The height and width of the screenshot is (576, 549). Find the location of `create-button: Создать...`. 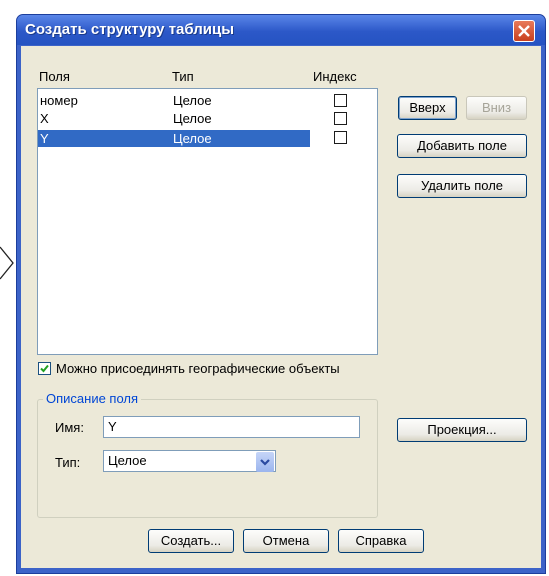

create-button: Создать... is located at coordinates (191, 541).